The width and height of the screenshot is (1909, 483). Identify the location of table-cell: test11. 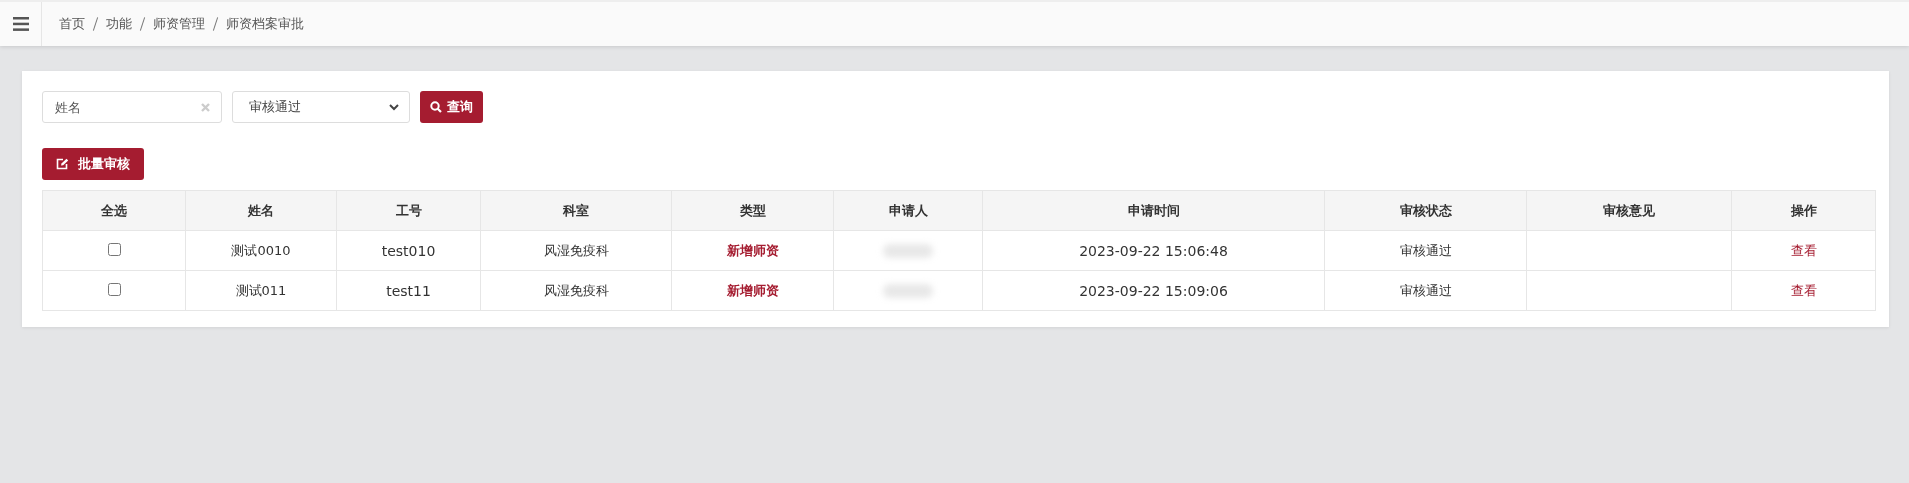
(408, 290).